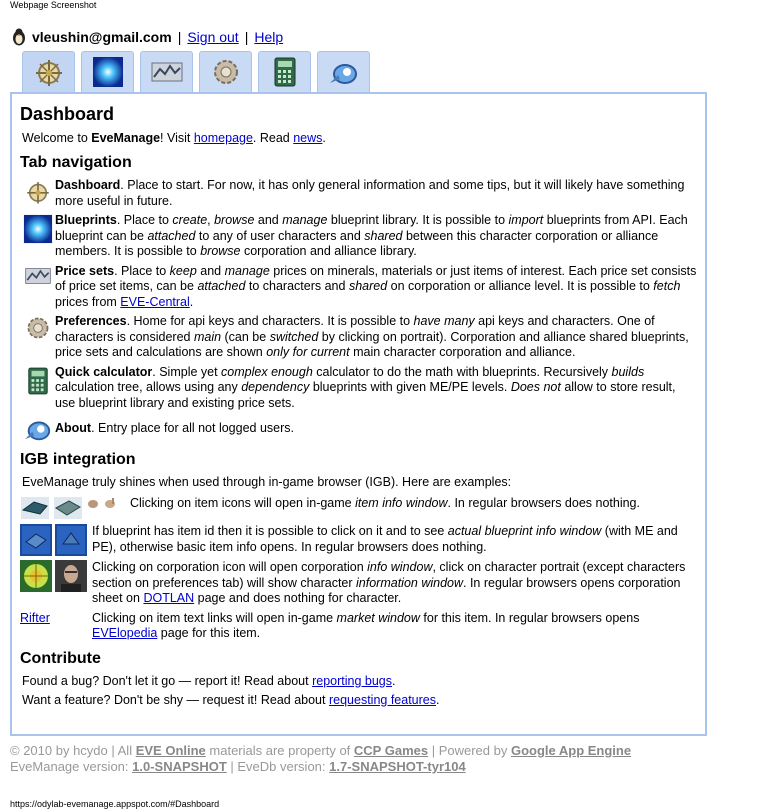 This screenshot has height=812, width=772. What do you see at coordinates (78, 459) in the screenshot?
I see `section-title-igb-integration: IGB integration` at bounding box center [78, 459].